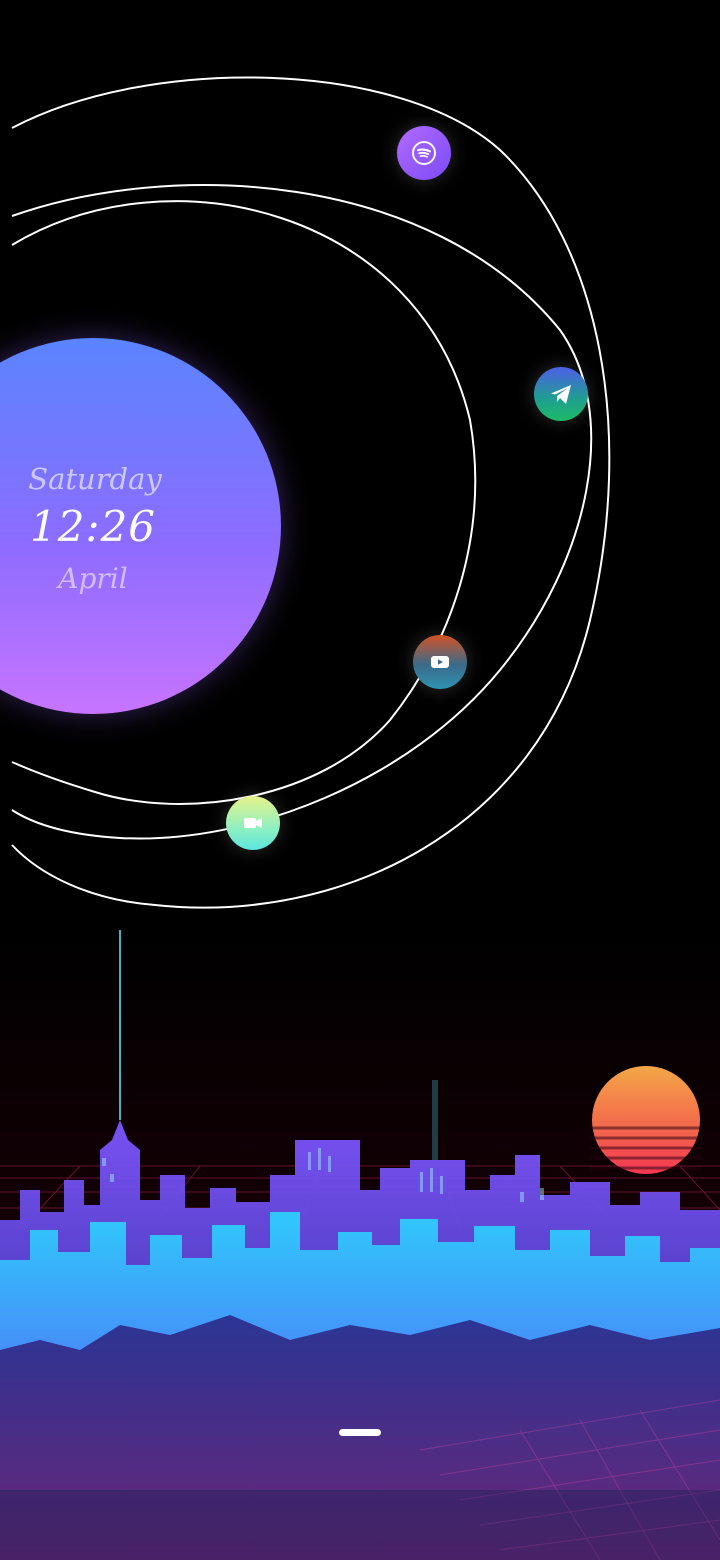 This screenshot has width=720, height=1560. I want to click on home-indicator, so click(360, 1432).